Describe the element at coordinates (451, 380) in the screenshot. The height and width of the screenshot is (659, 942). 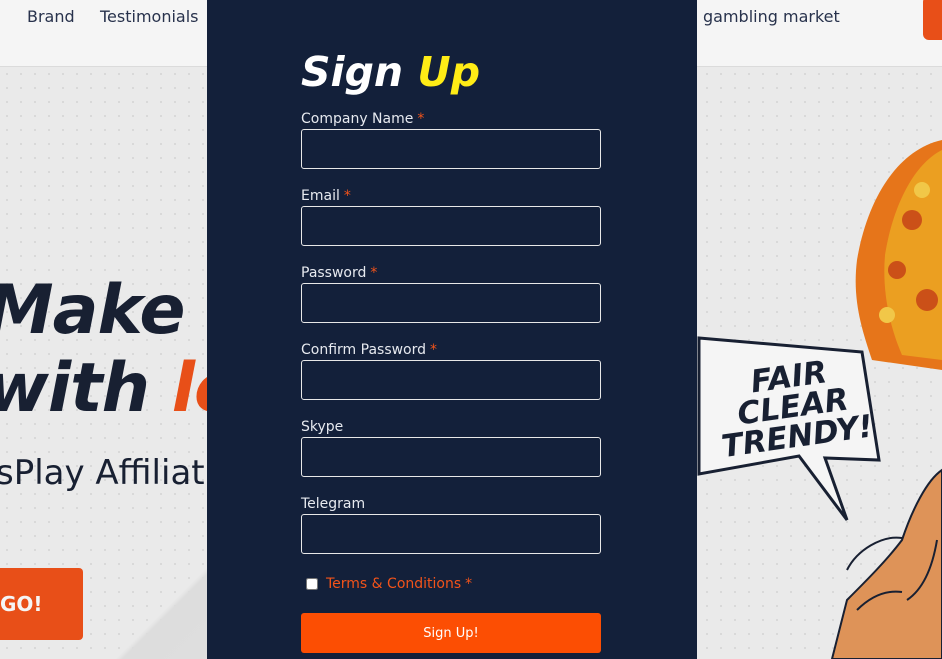
I see `confirm-password-input` at that location.